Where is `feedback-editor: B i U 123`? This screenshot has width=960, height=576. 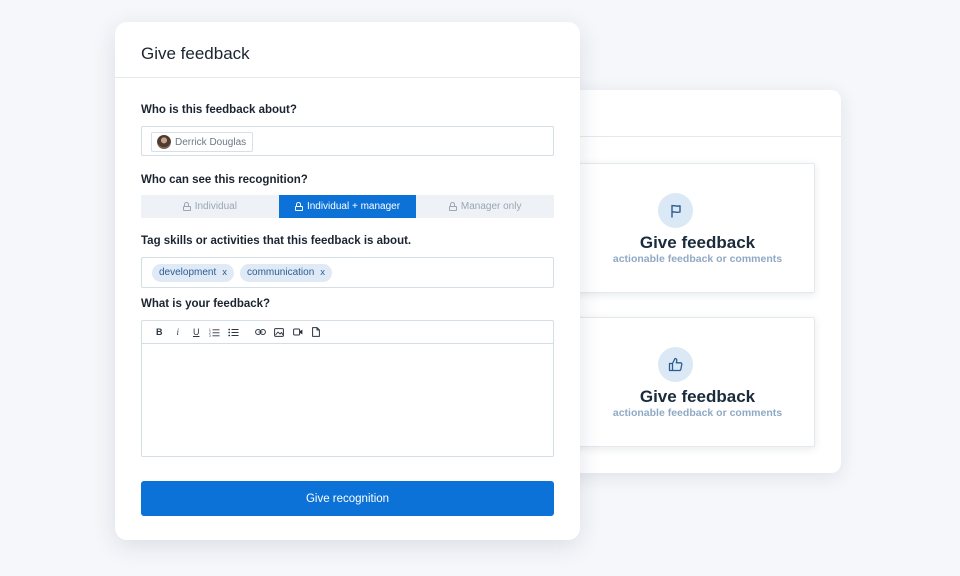 feedback-editor: B i U 123 is located at coordinates (347, 388).